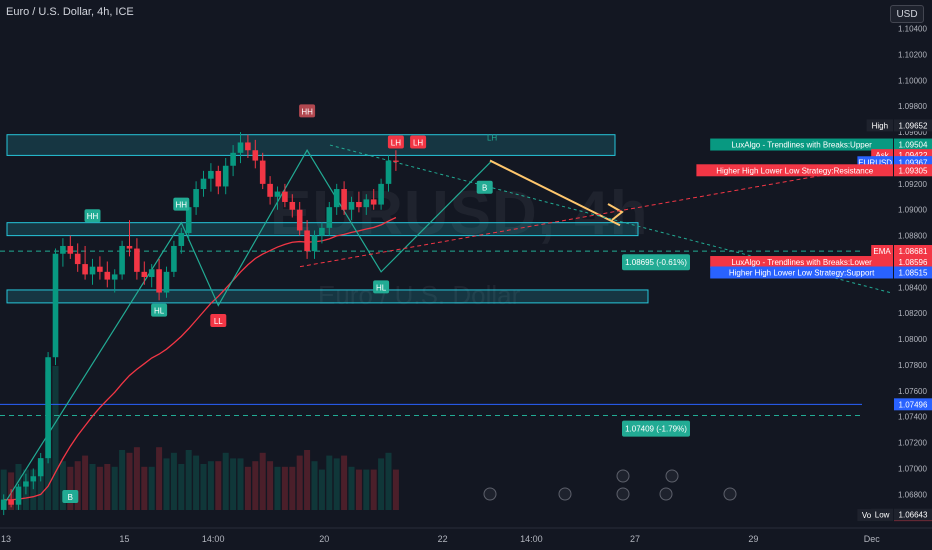 This screenshot has width=932, height=550. Describe the element at coordinates (882, 251) in the screenshot. I see `price-badge-name: EMA` at that location.